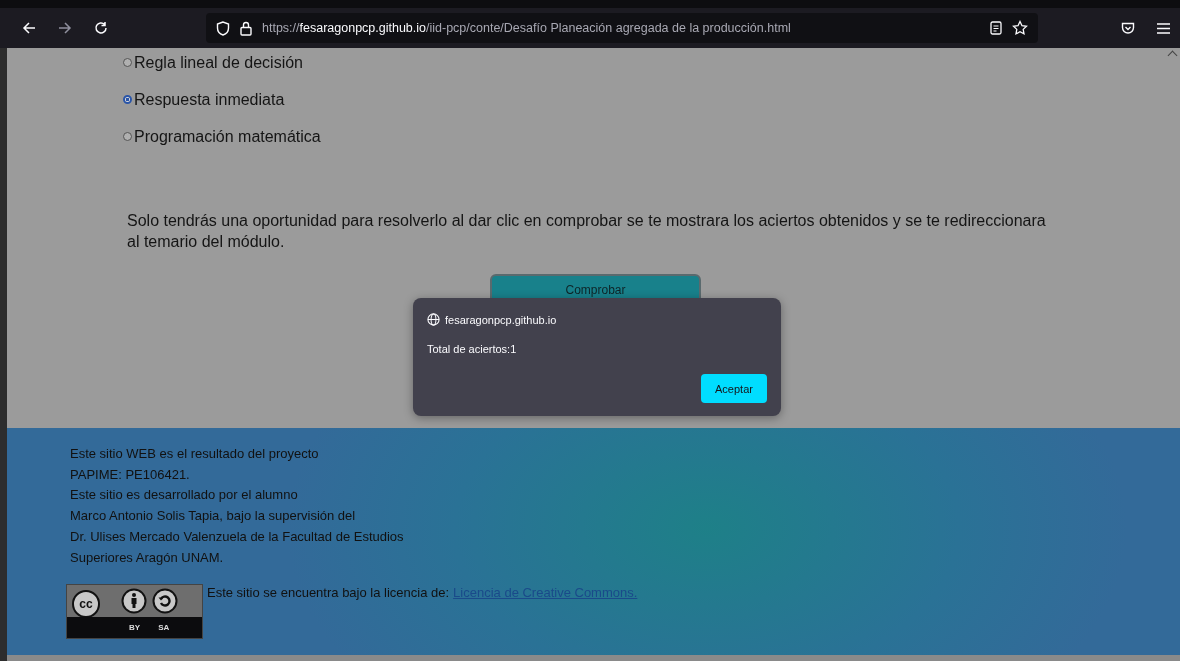 The image size is (1180, 661). What do you see at coordinates (184, 495) in the screenshot?
I see `footer-text: Este sitio es desarrollado por el alumno` at bounding box center [184, 495].